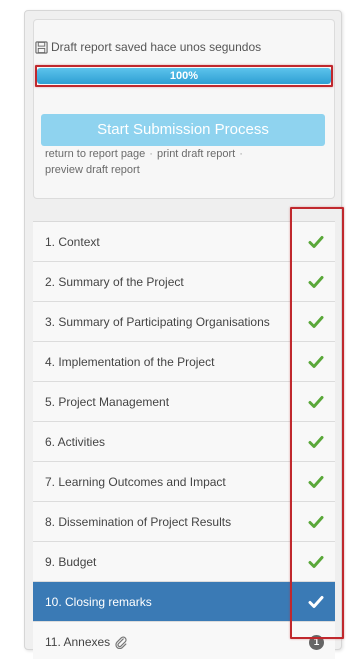 This screenshot has width=350, height=659. Describe the element at coordinates (184, 402) in the screenshot. I see `menu-item-project-management: 5. Project Management` at that location.